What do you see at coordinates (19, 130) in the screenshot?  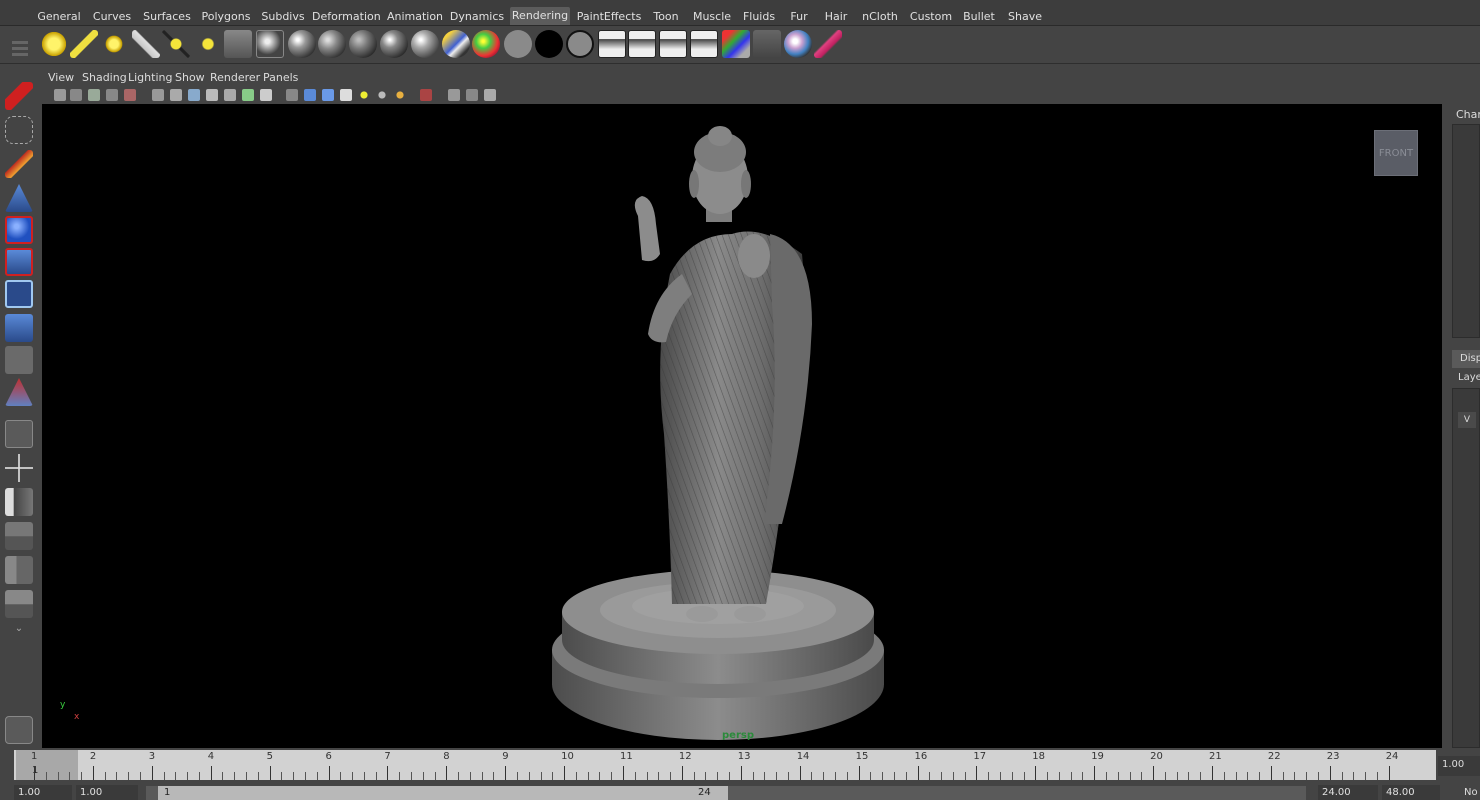 I see `lasso-tool-icon` at bounding box center [19, 130].